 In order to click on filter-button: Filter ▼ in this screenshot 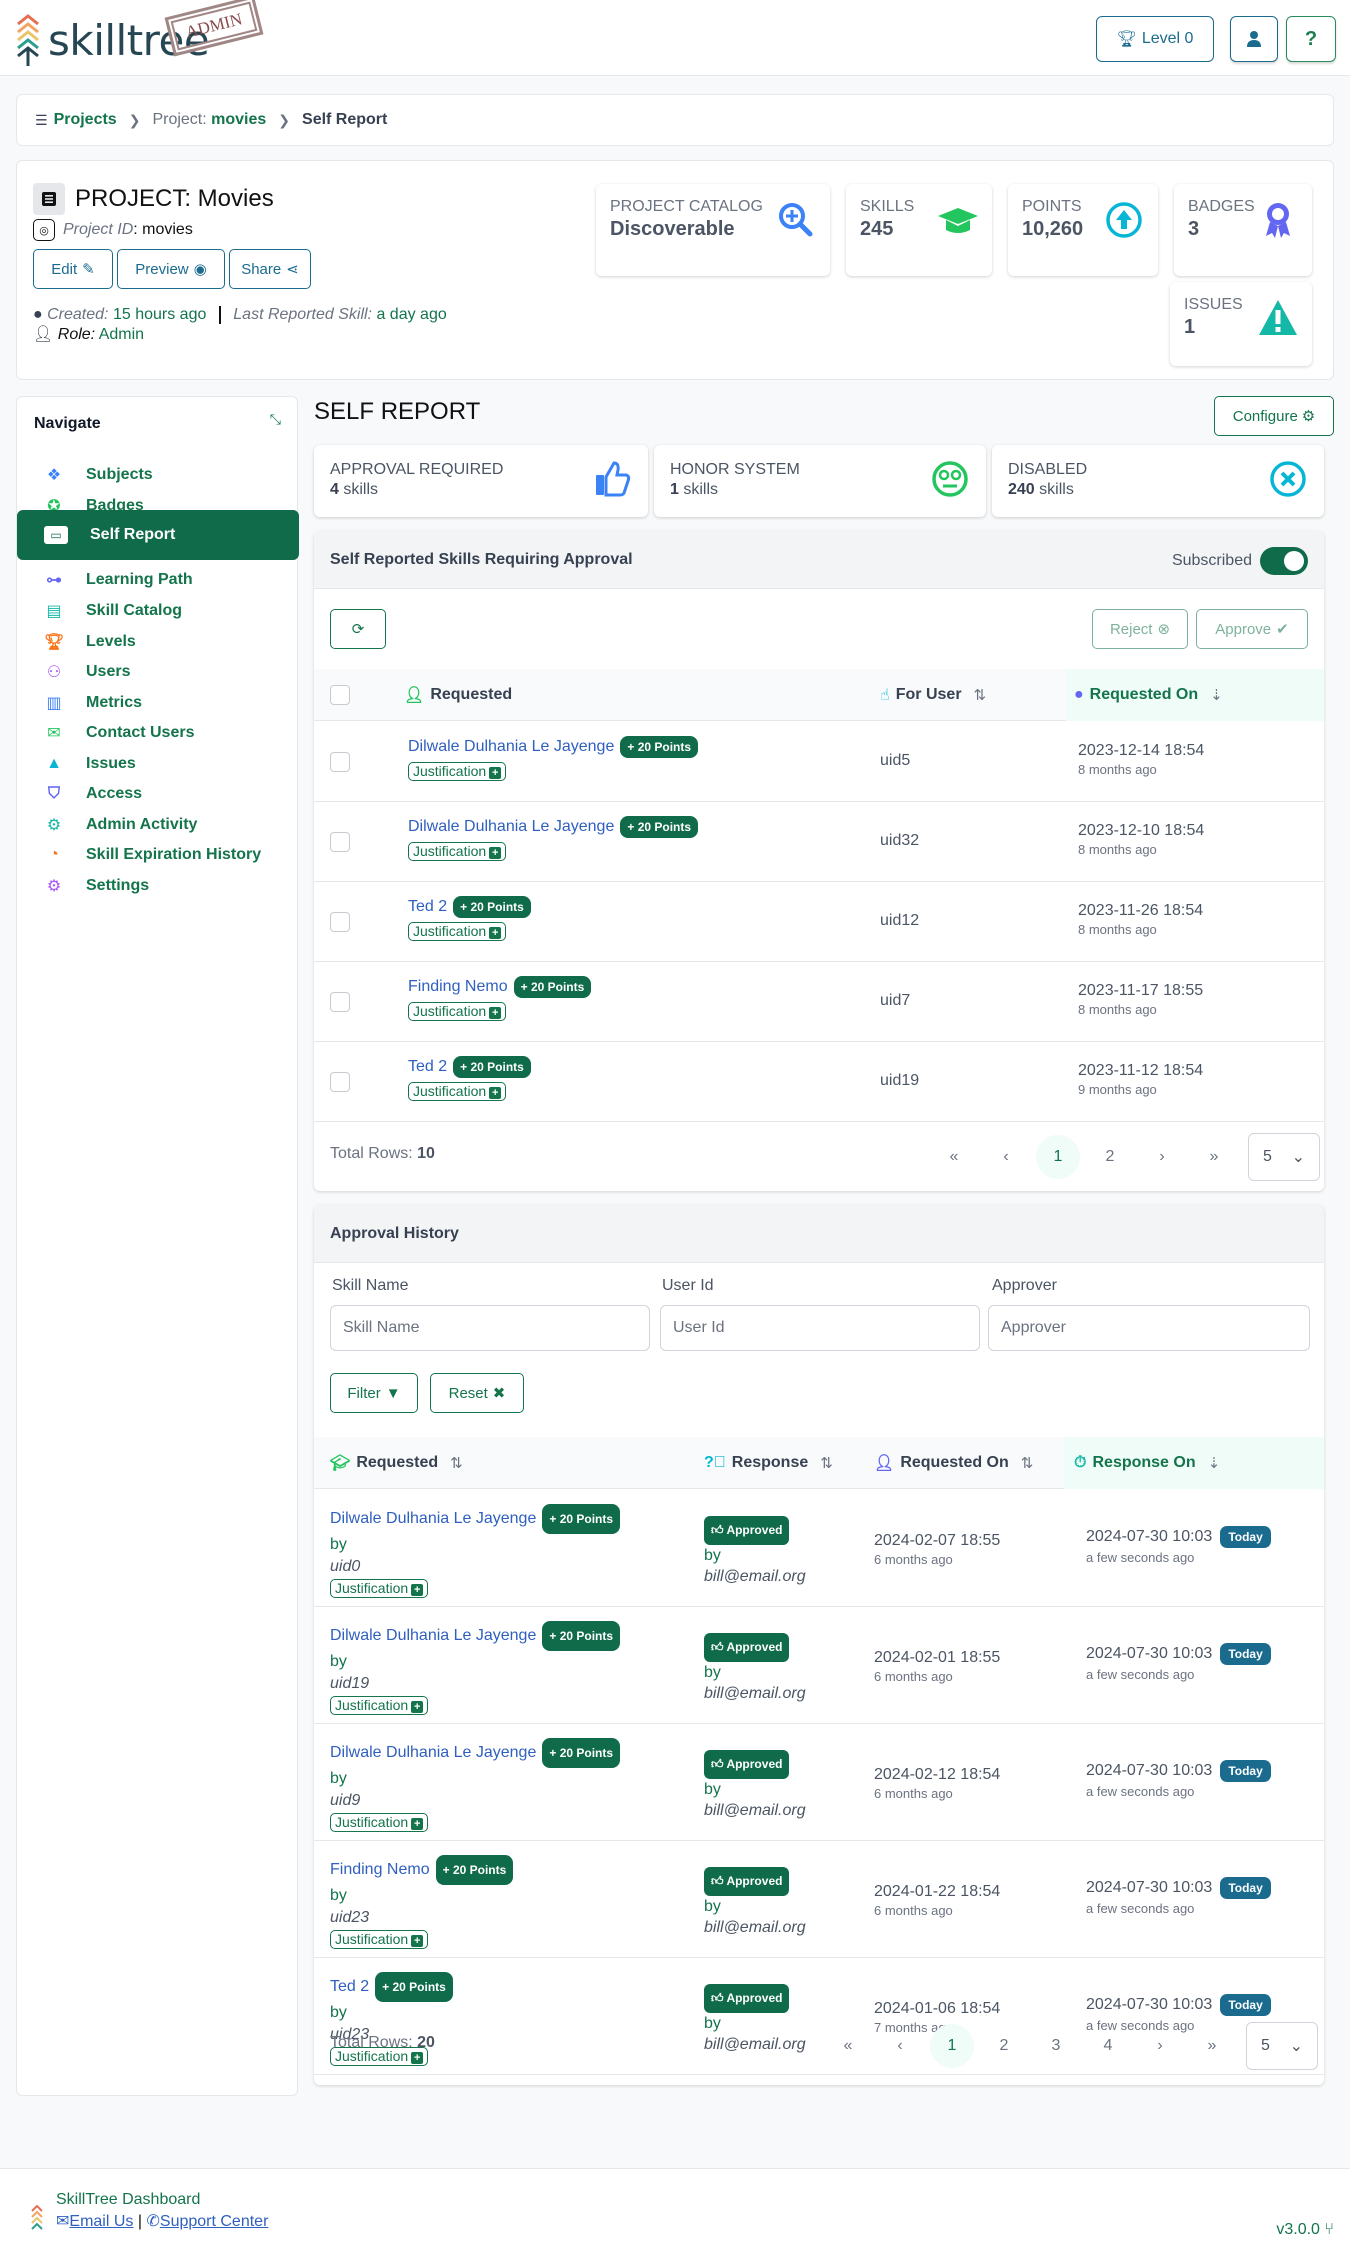, I will do `click(374, 1393)`.